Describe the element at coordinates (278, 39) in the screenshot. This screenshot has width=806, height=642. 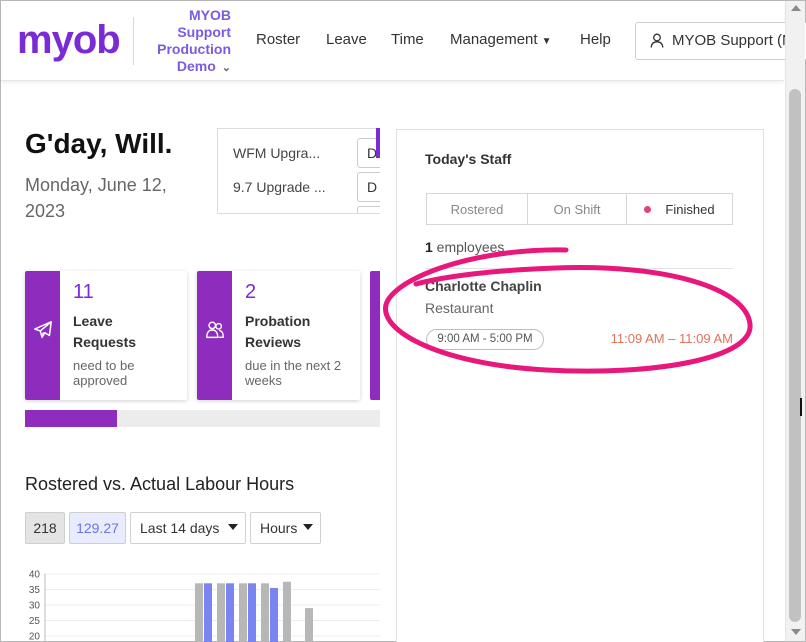
I see `nav-roster: Roster` at that location.